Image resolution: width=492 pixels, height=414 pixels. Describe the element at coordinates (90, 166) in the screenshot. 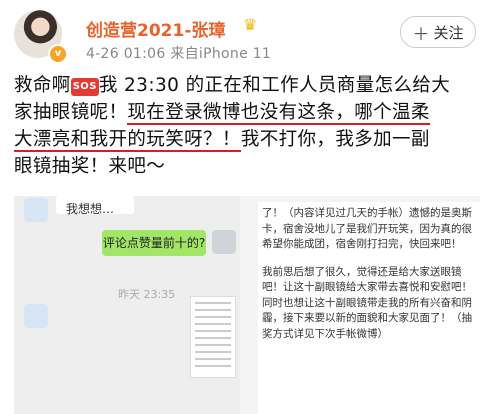

I see `post-text-segment: 眼镜抽奖！来吧～` at that location.